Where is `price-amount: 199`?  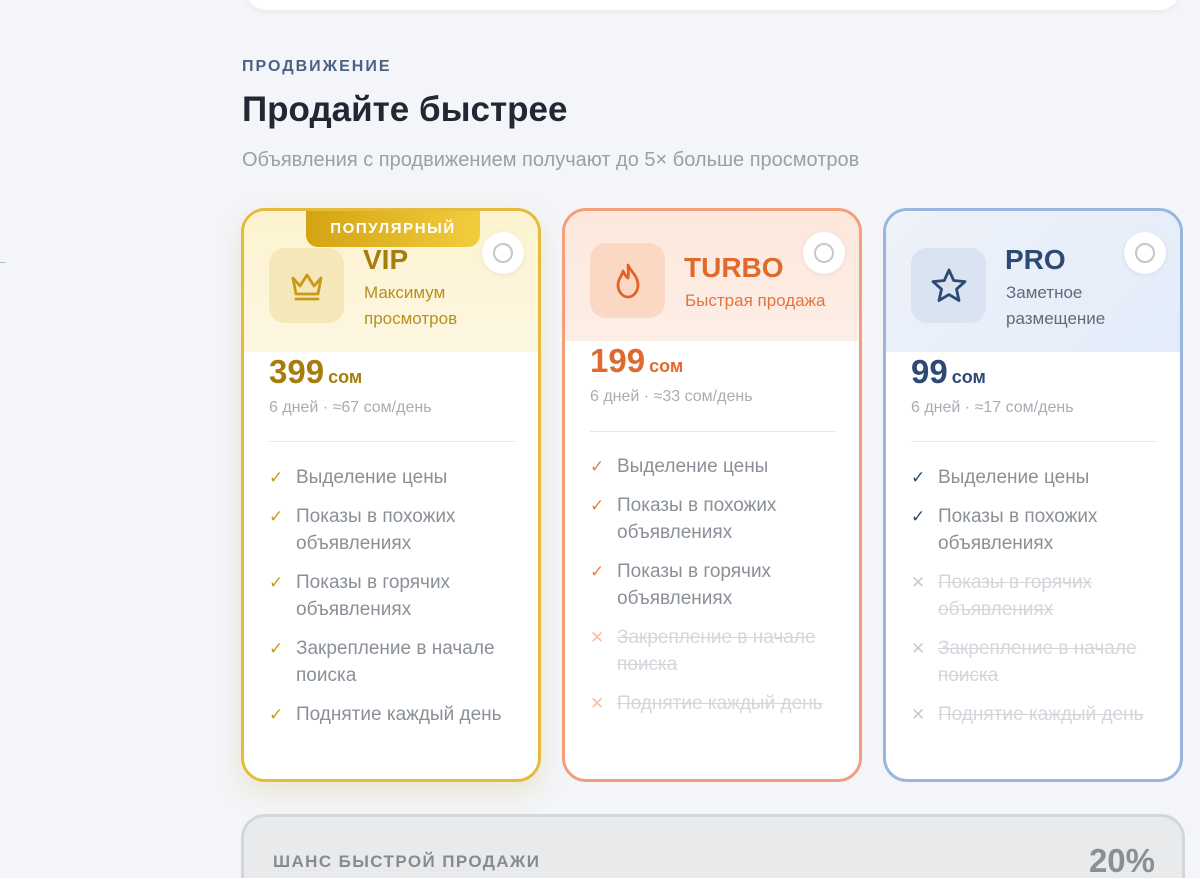 price-amount: 199 is located at coordinates (618, 360).